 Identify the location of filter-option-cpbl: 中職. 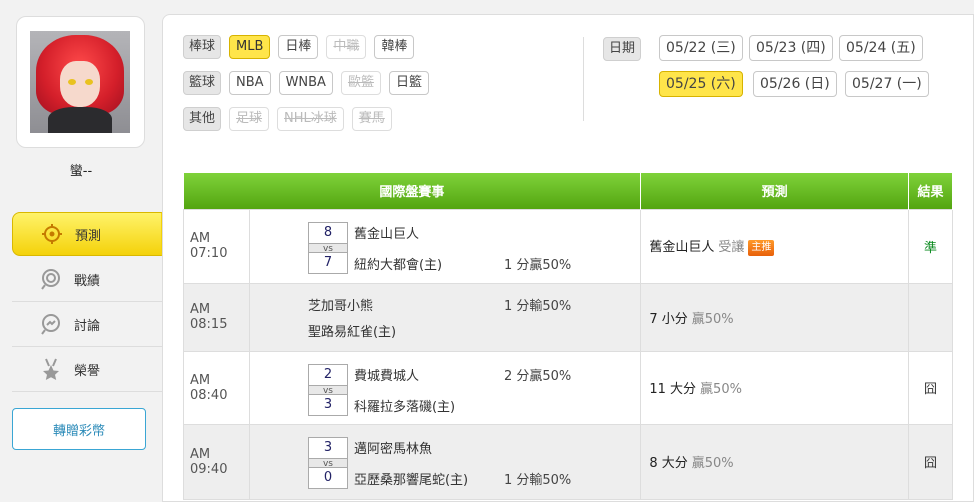
(346, 47).